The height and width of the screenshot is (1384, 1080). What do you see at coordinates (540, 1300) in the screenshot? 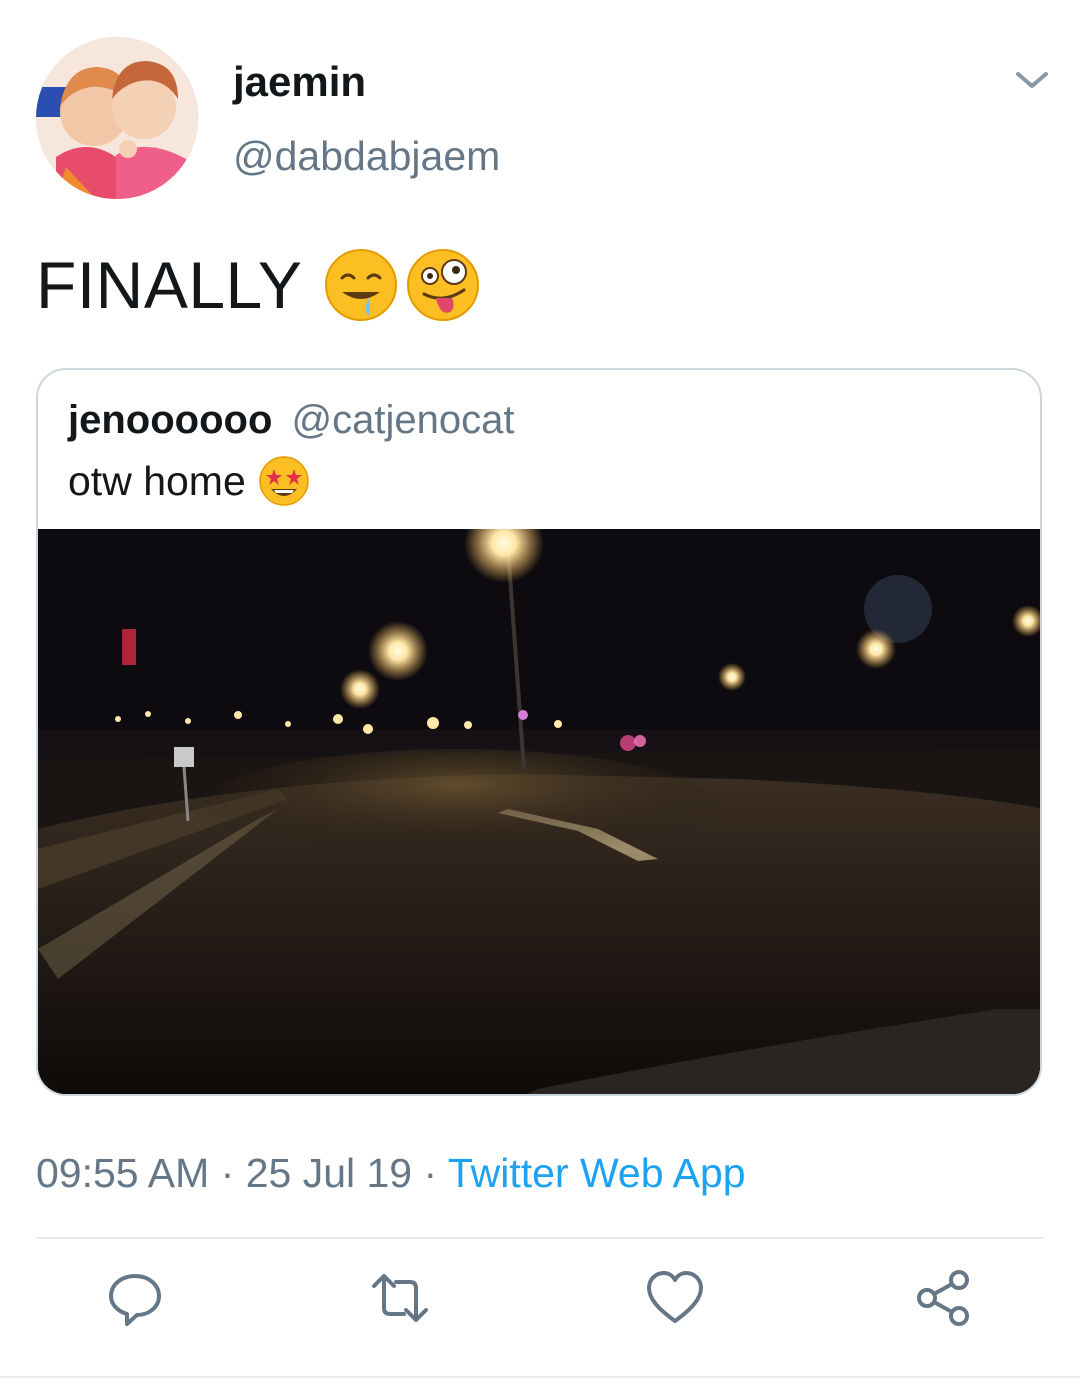
I see `tweet-action-bar` at bounding box center [540, 1300].